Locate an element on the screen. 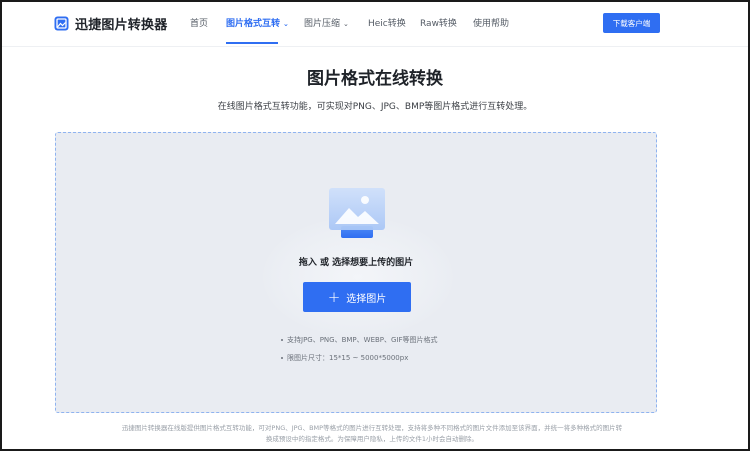  plus-icon: + is located at coordinates (334, 296).